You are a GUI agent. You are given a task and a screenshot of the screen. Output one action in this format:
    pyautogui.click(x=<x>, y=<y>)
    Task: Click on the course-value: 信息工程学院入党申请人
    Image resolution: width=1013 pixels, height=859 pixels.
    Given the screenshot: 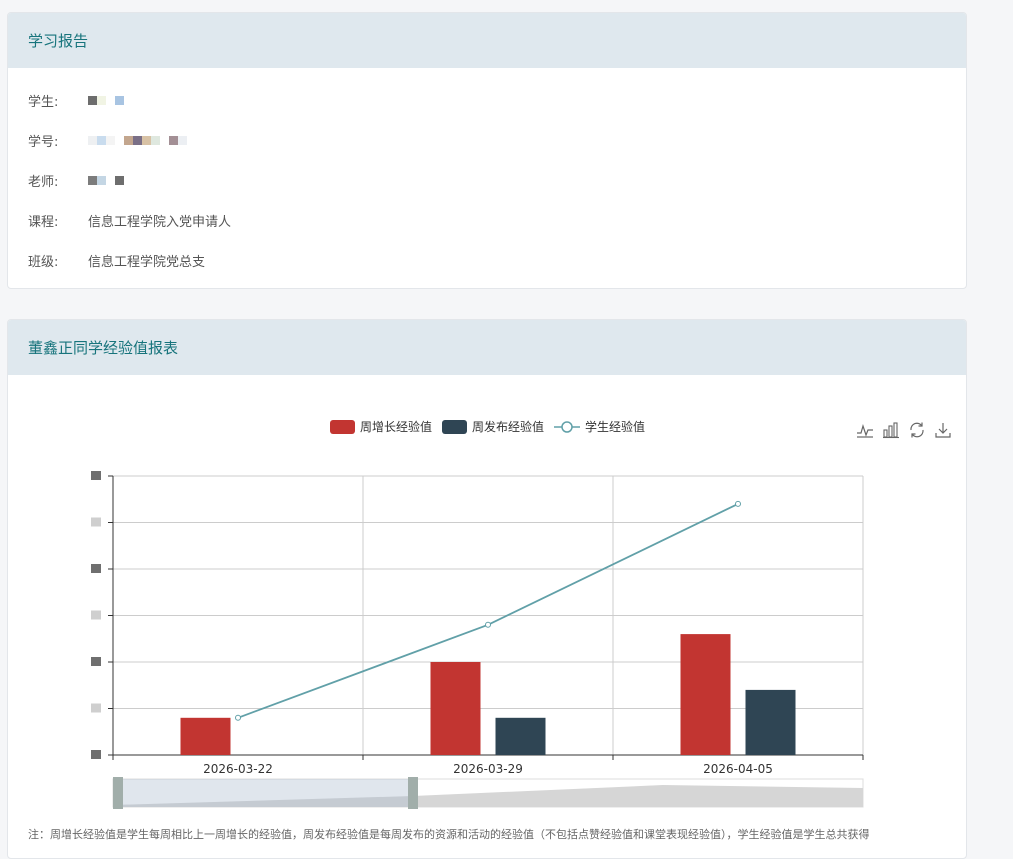 What is the action you would take?
    pyautogui.click(x=160, y=222)
    